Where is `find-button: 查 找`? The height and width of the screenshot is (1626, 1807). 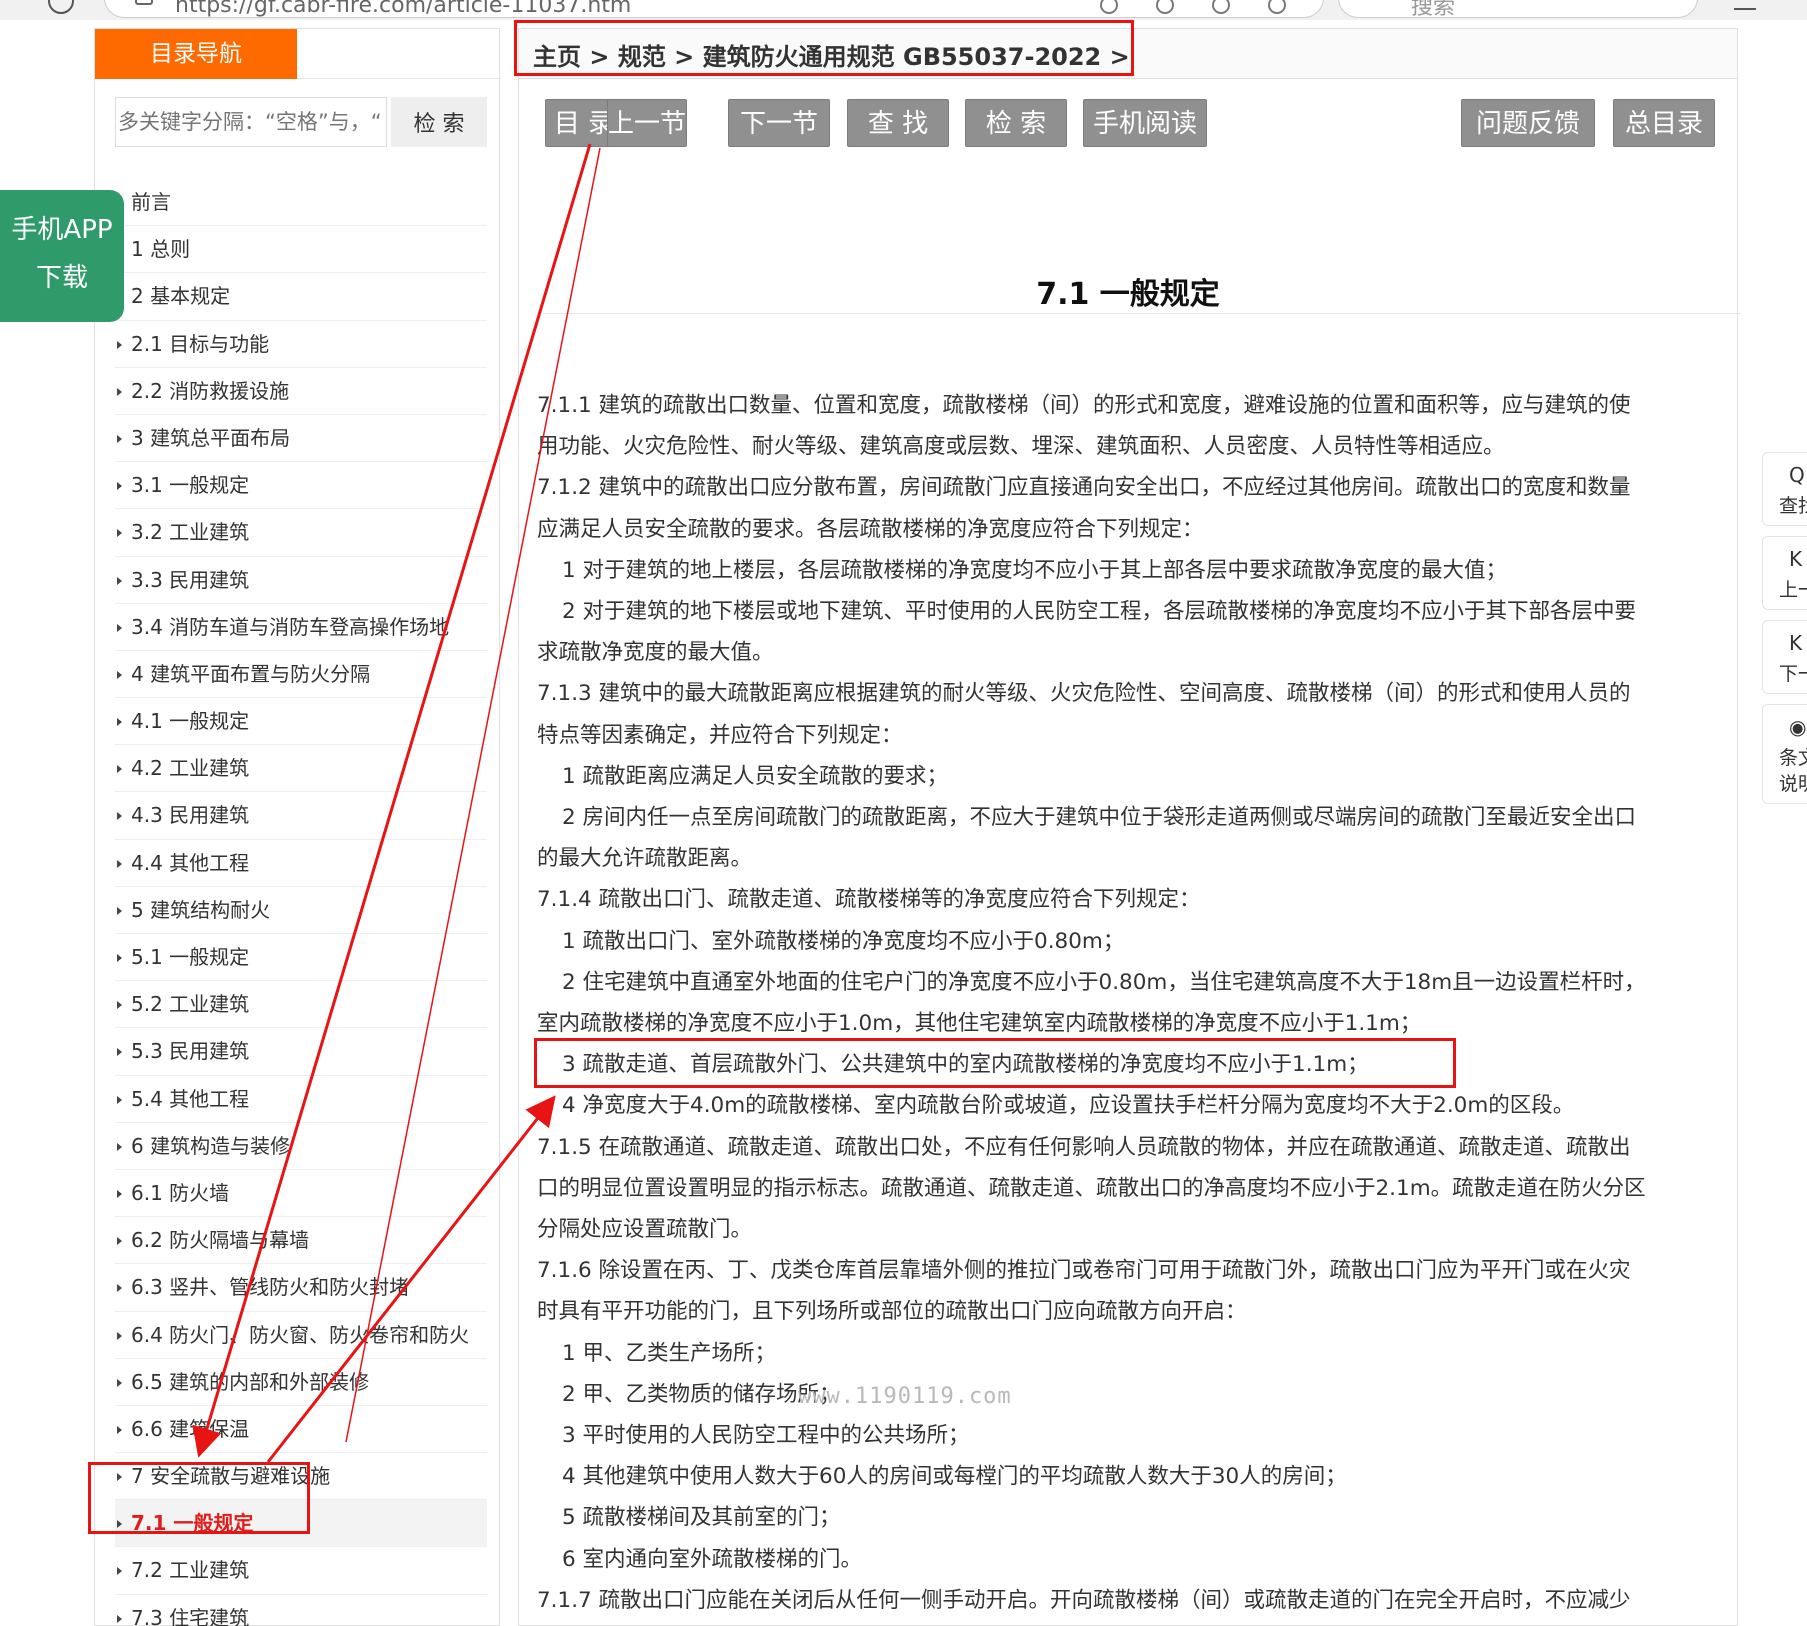
find-button: 查 找 is located at coordinates (898, 123).